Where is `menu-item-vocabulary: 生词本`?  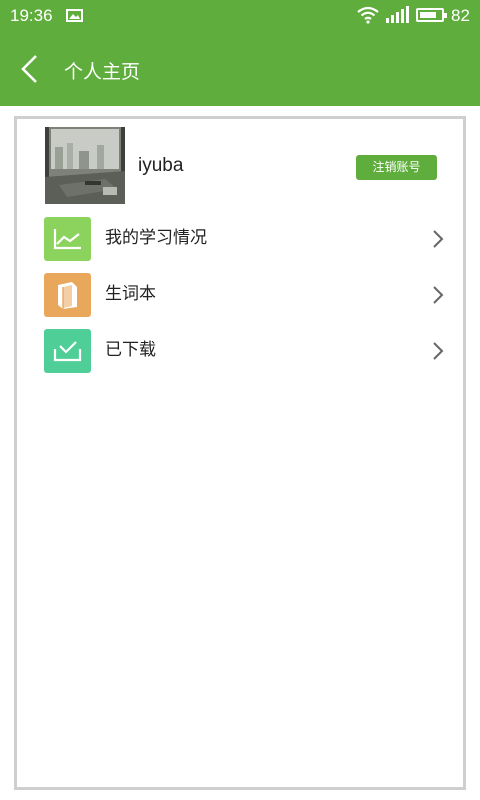 menu-item-vocabulary: 生词本 is located at coordinates (240, 295).